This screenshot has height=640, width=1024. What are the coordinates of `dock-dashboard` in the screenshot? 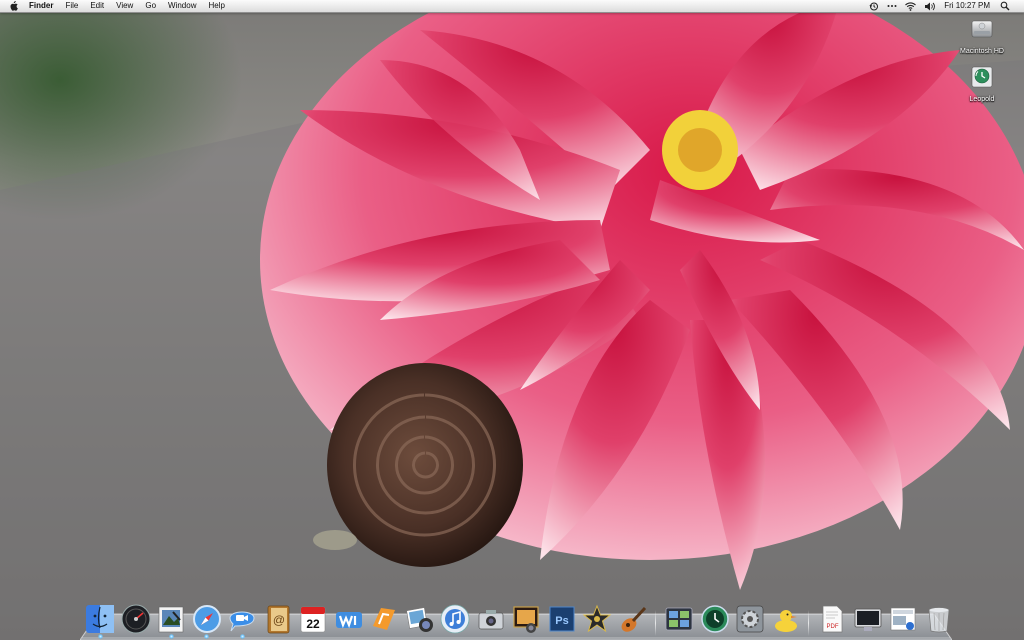 It's located at (136, 617).